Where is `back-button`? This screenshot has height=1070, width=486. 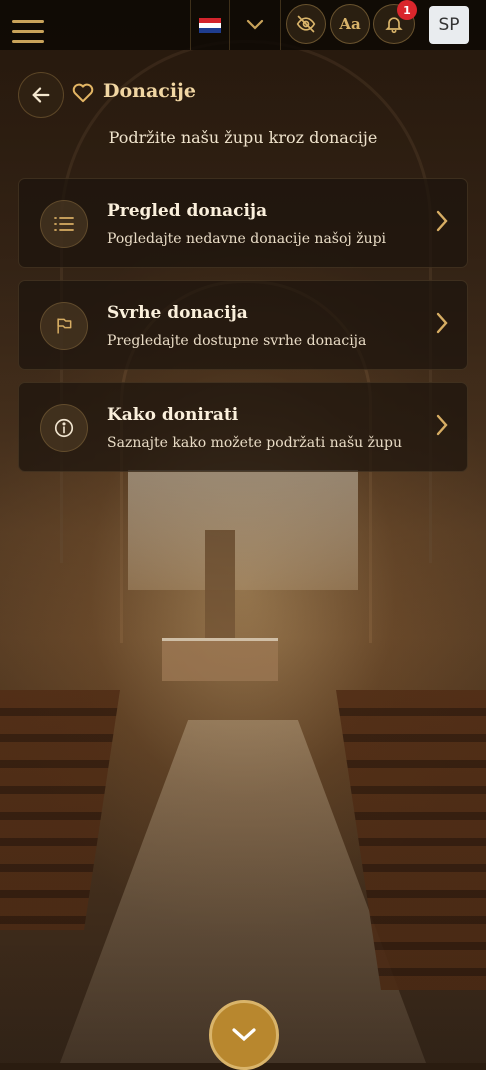
back-button is located at coordinates (41, 95).